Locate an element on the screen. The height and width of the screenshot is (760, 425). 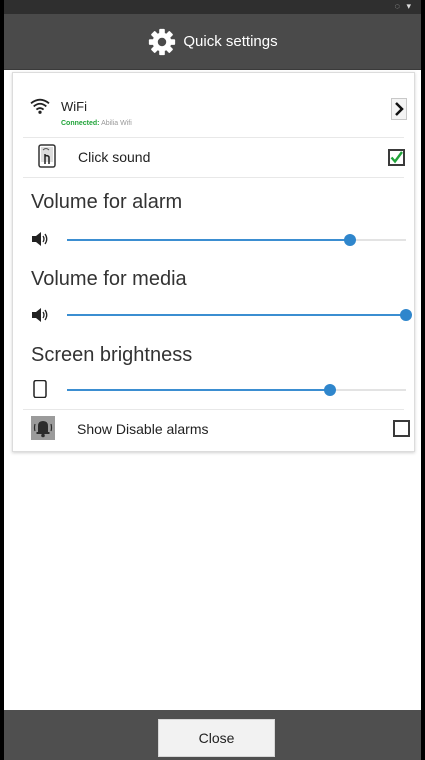
click-sound-row: Click sound is located at coordinates (213, 158).